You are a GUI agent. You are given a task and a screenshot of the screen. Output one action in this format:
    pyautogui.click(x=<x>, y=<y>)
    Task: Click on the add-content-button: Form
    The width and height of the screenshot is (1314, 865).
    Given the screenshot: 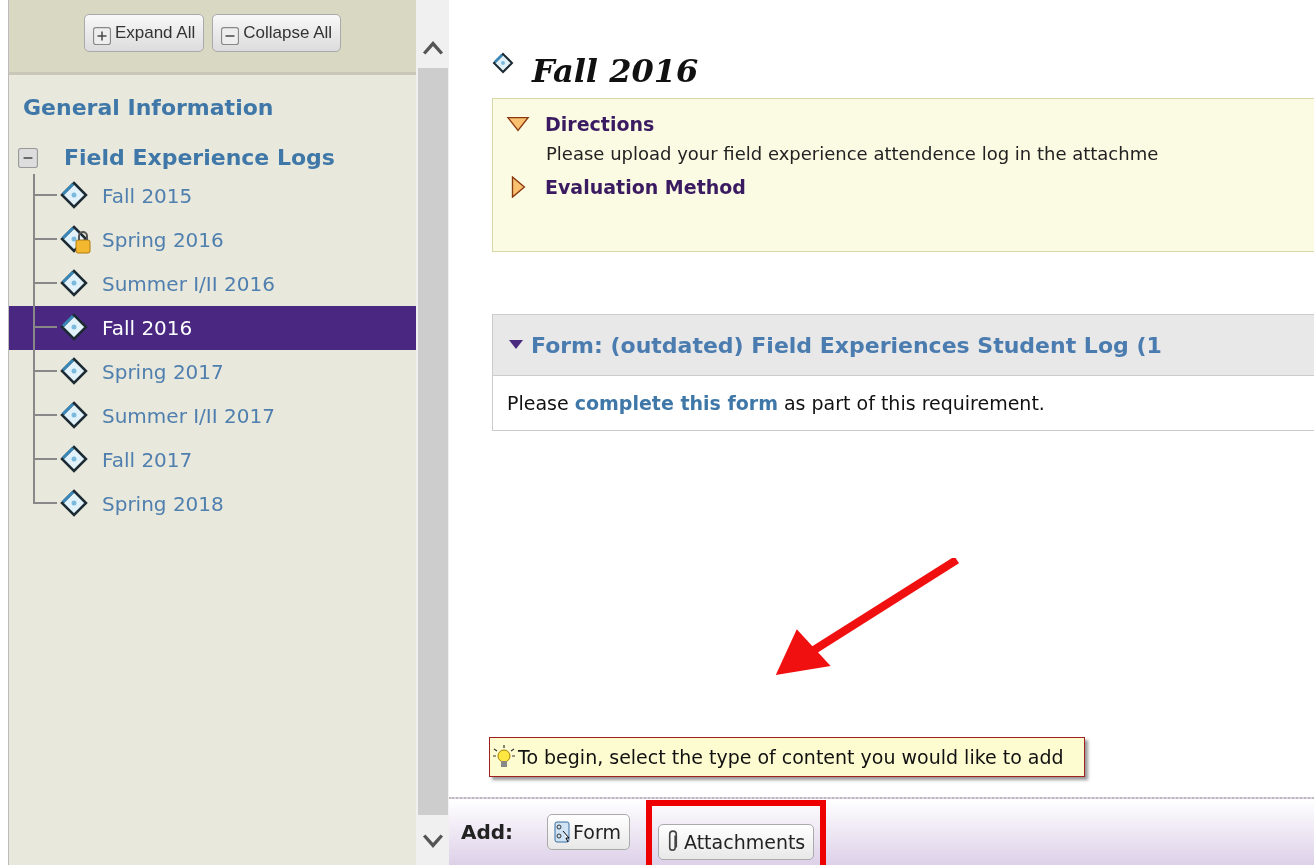 What is the action you would take?
    pyautogui.click(x=588, y=832)
    